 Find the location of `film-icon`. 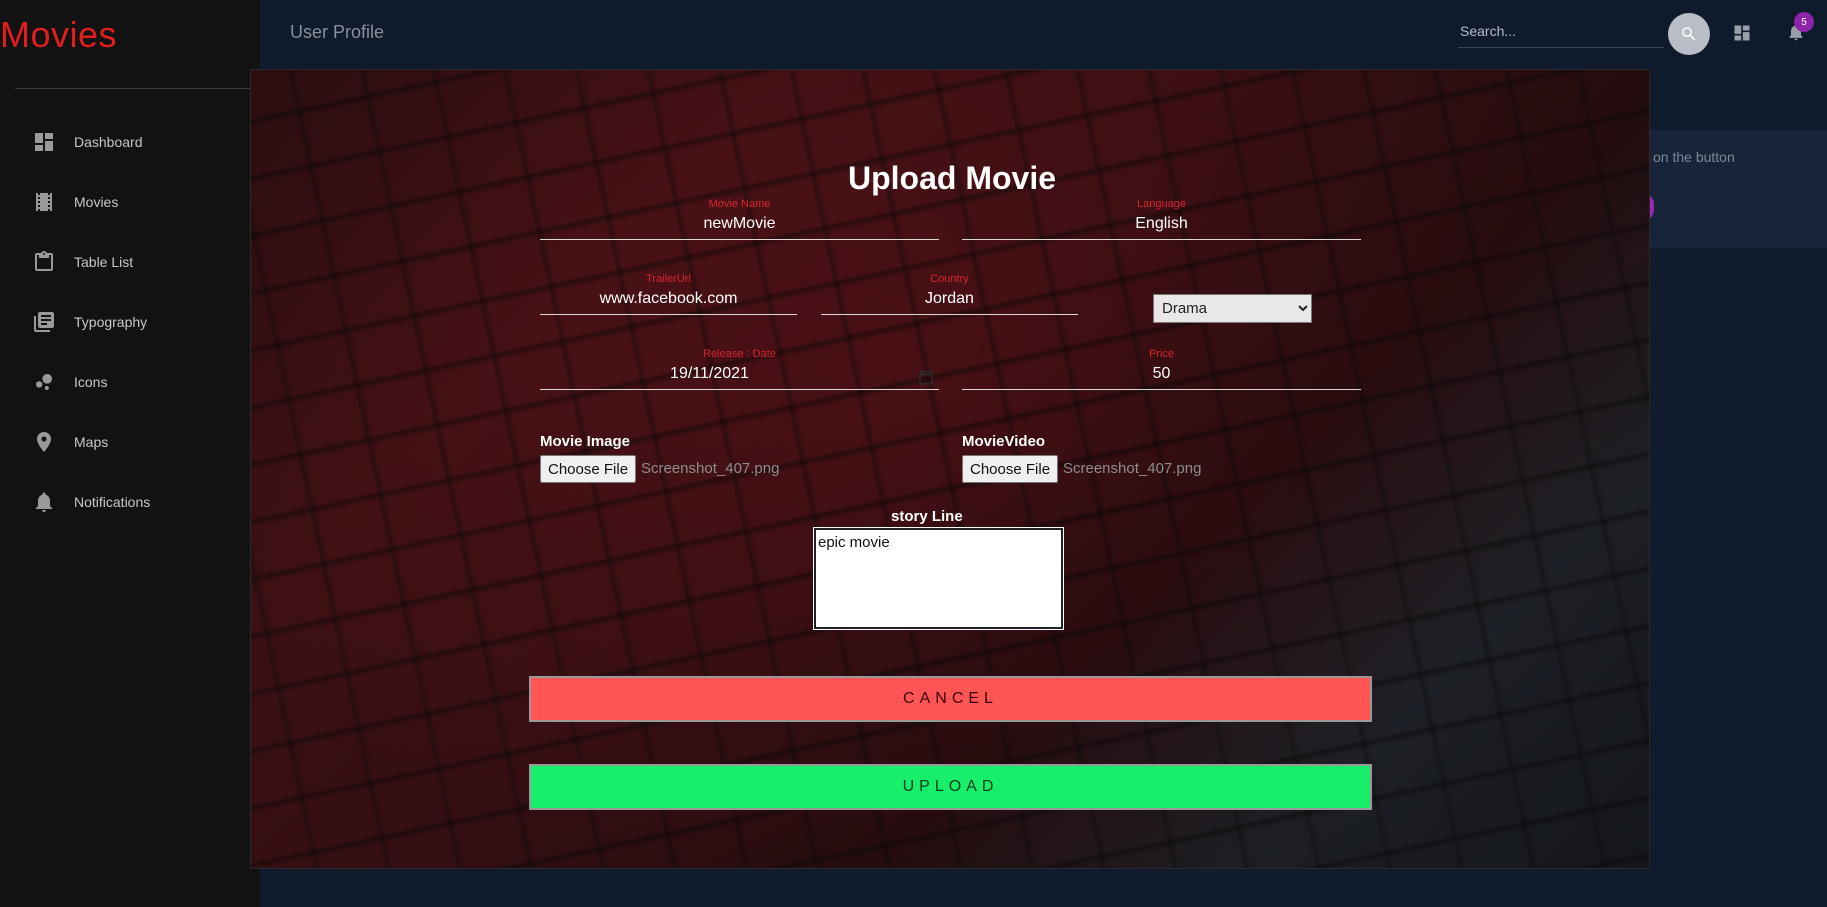

film-icon is located at coordinates (44, 202).